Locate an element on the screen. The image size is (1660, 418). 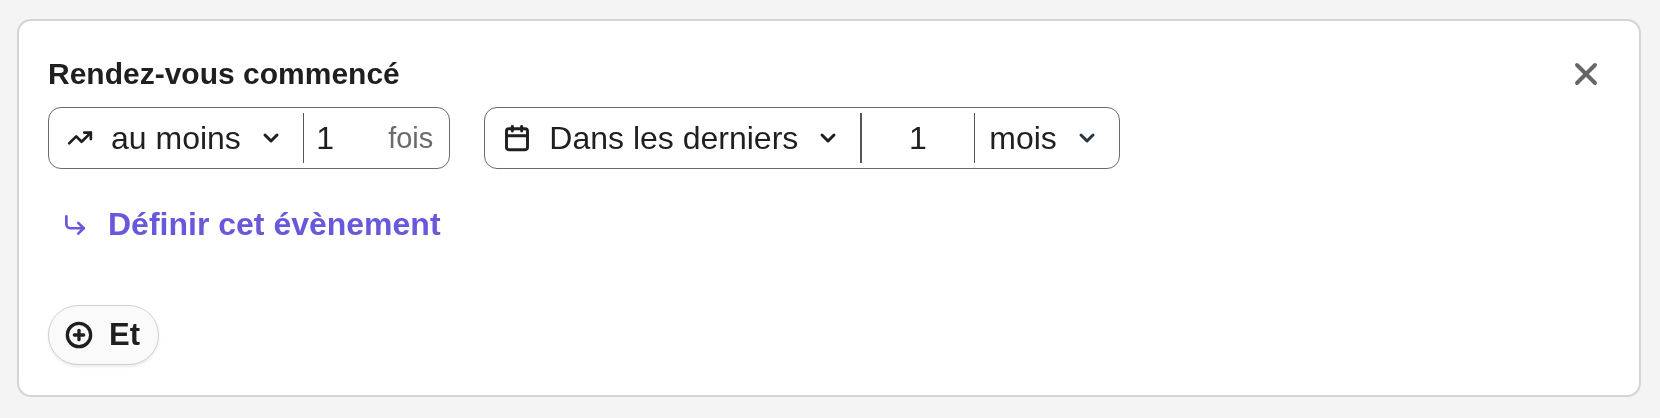
define-event-link: Définir cet évènement is located at coordinates (251, 224).